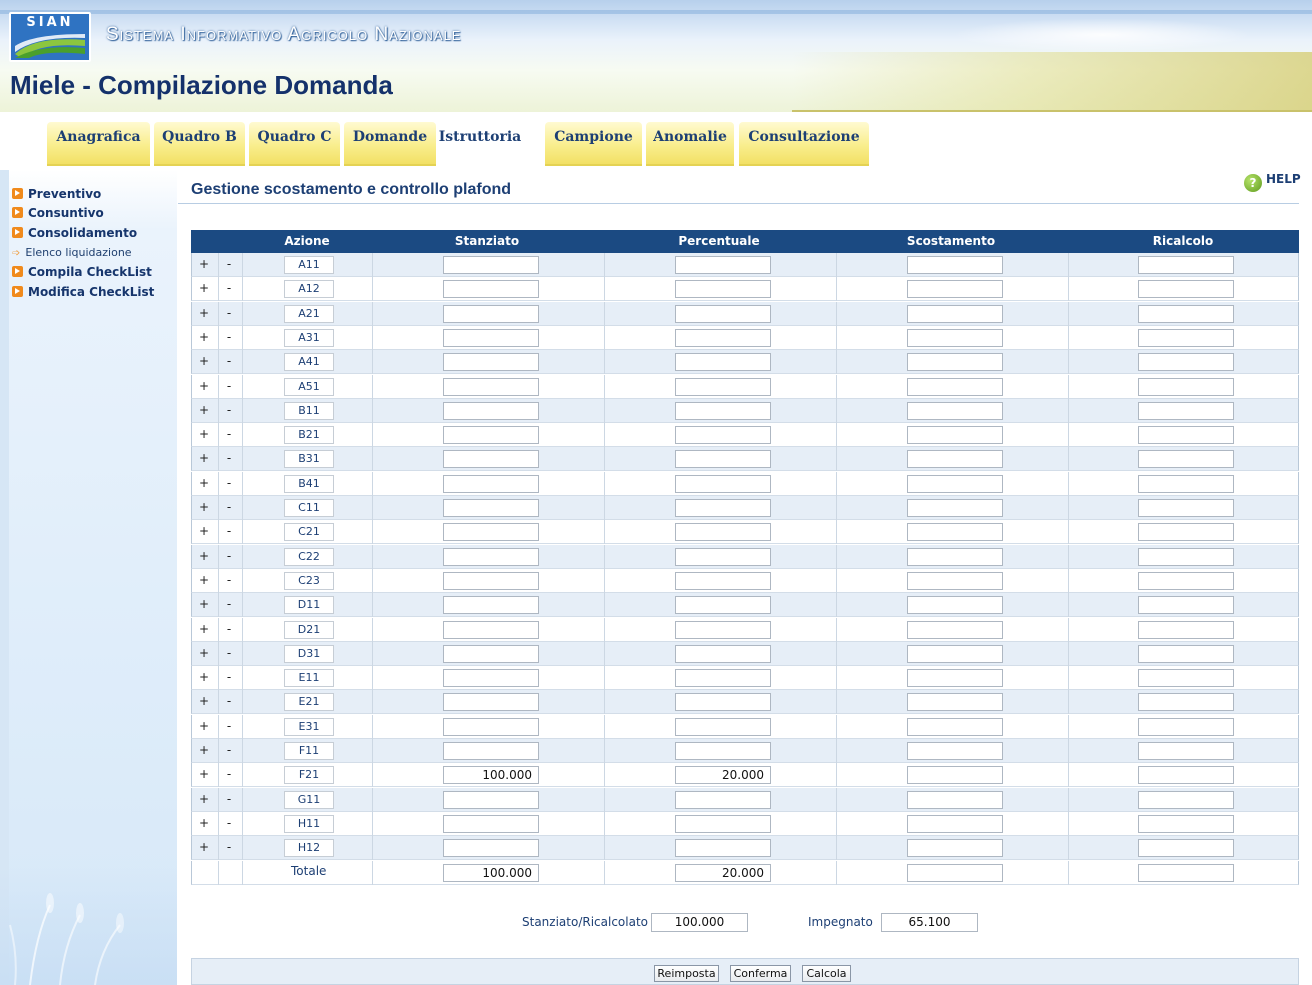  What do you see at coordinates (699, 922) in the screenshot?
I see `stanziato-ricalcolato-field: 100.000` at bounding box center [699, 922].